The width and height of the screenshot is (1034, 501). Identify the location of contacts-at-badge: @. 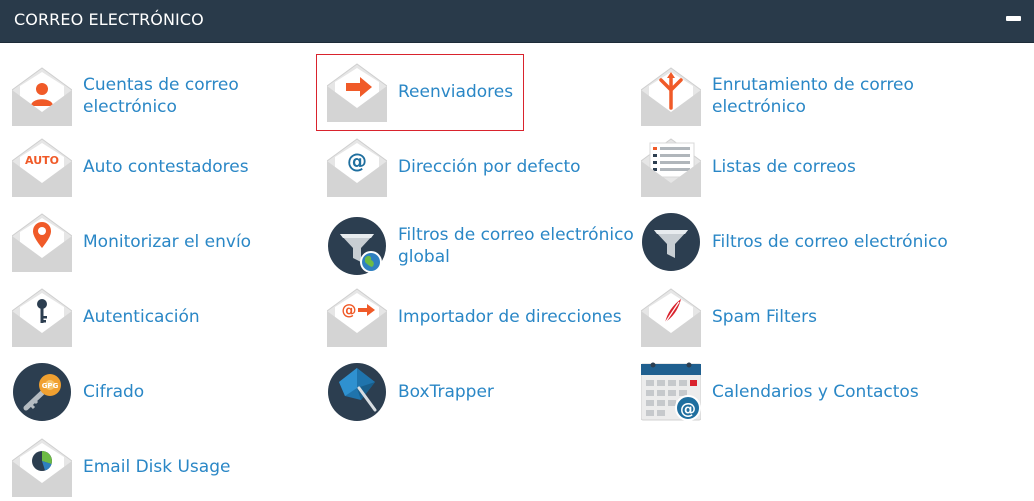
(688, 408).